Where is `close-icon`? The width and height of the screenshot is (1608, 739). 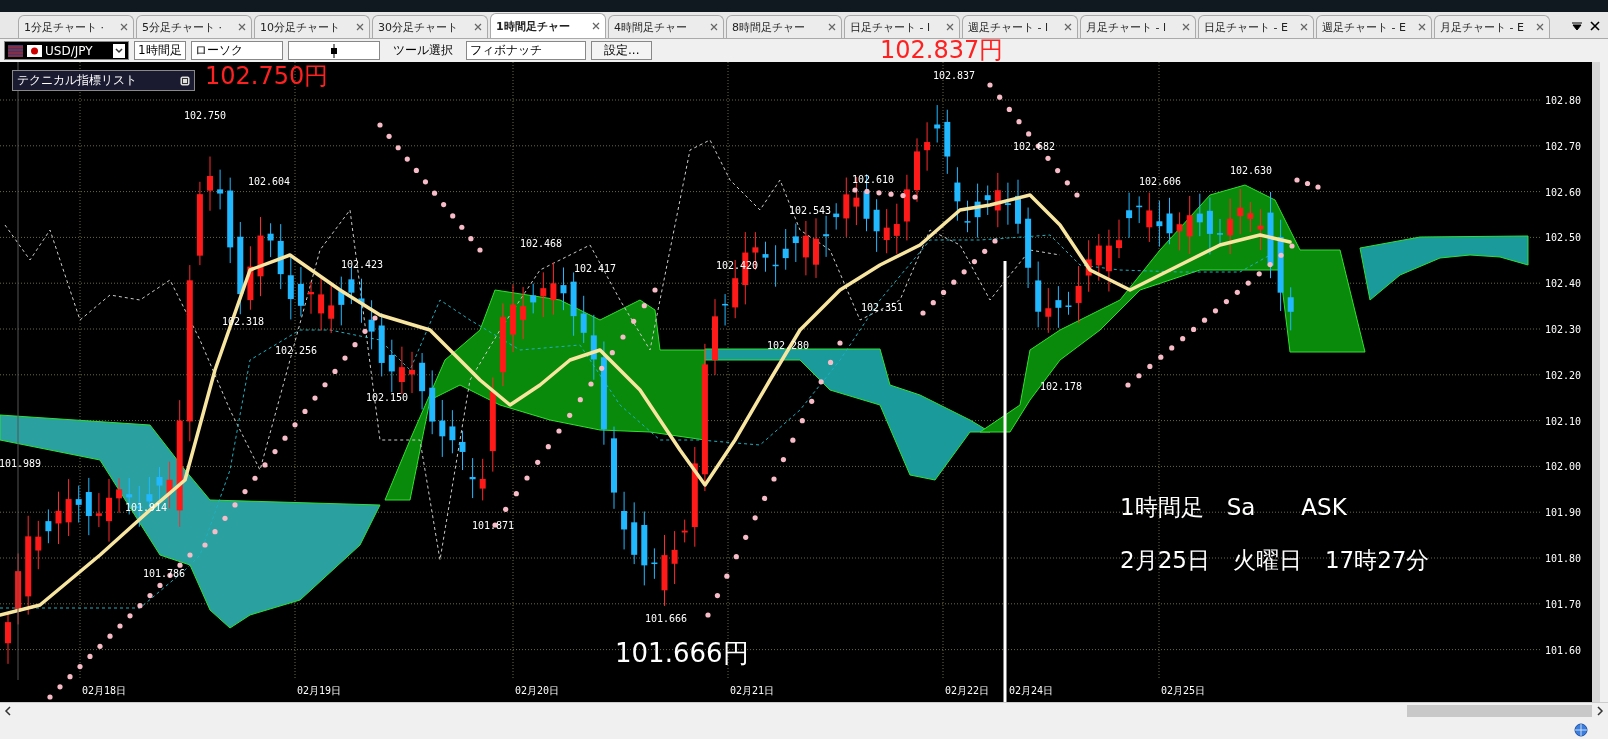
close-icon is located at coordinates (1595, 26).